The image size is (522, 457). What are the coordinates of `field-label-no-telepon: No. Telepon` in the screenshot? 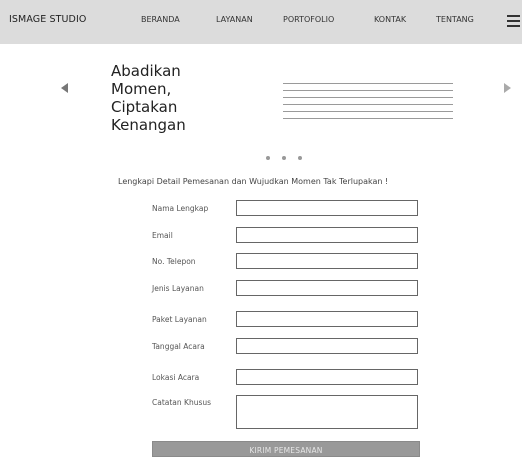 It's located at (174, 261).